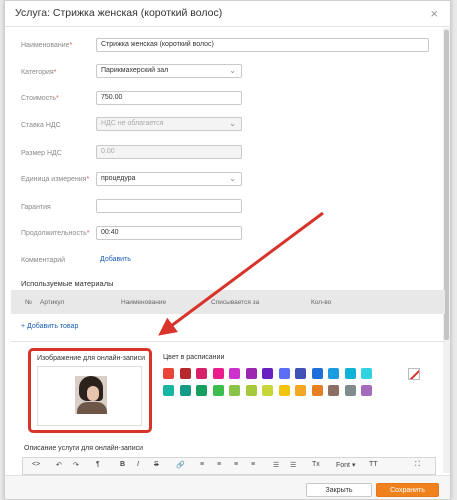  What do you see at coordinates (316, 464) in the screenshot?
I see `clear-format-icon: Tx` at bounding box center [316, 464].